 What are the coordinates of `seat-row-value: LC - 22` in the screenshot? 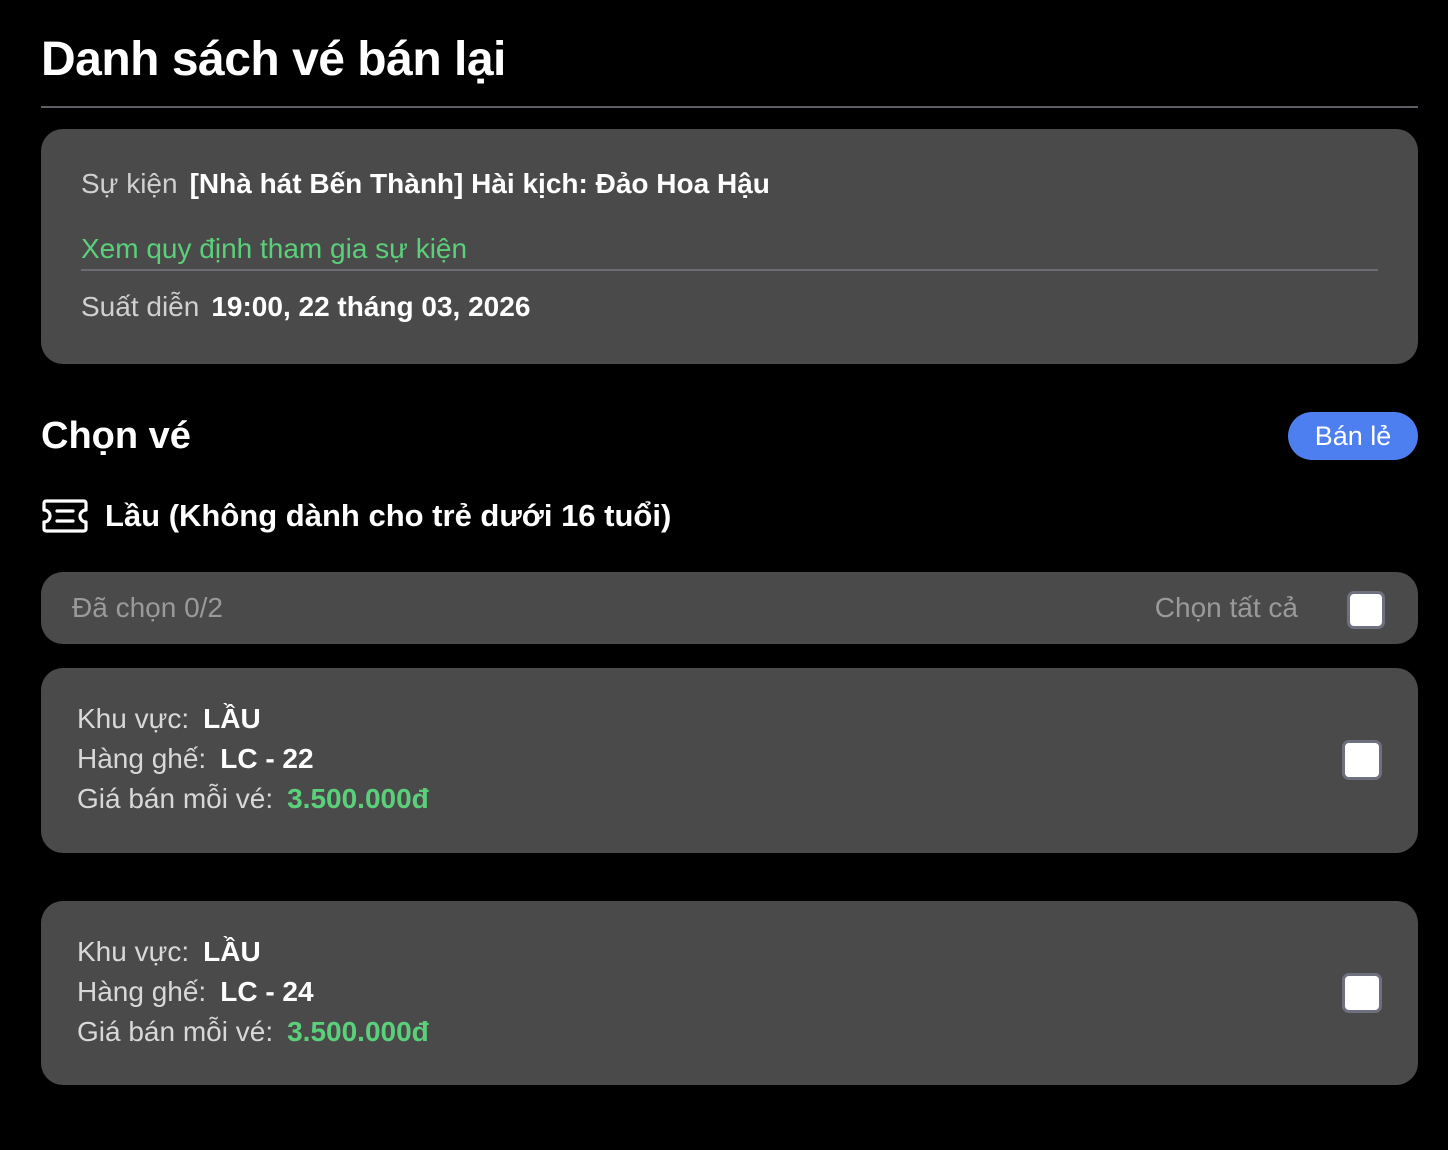 It's located at (267, 758).